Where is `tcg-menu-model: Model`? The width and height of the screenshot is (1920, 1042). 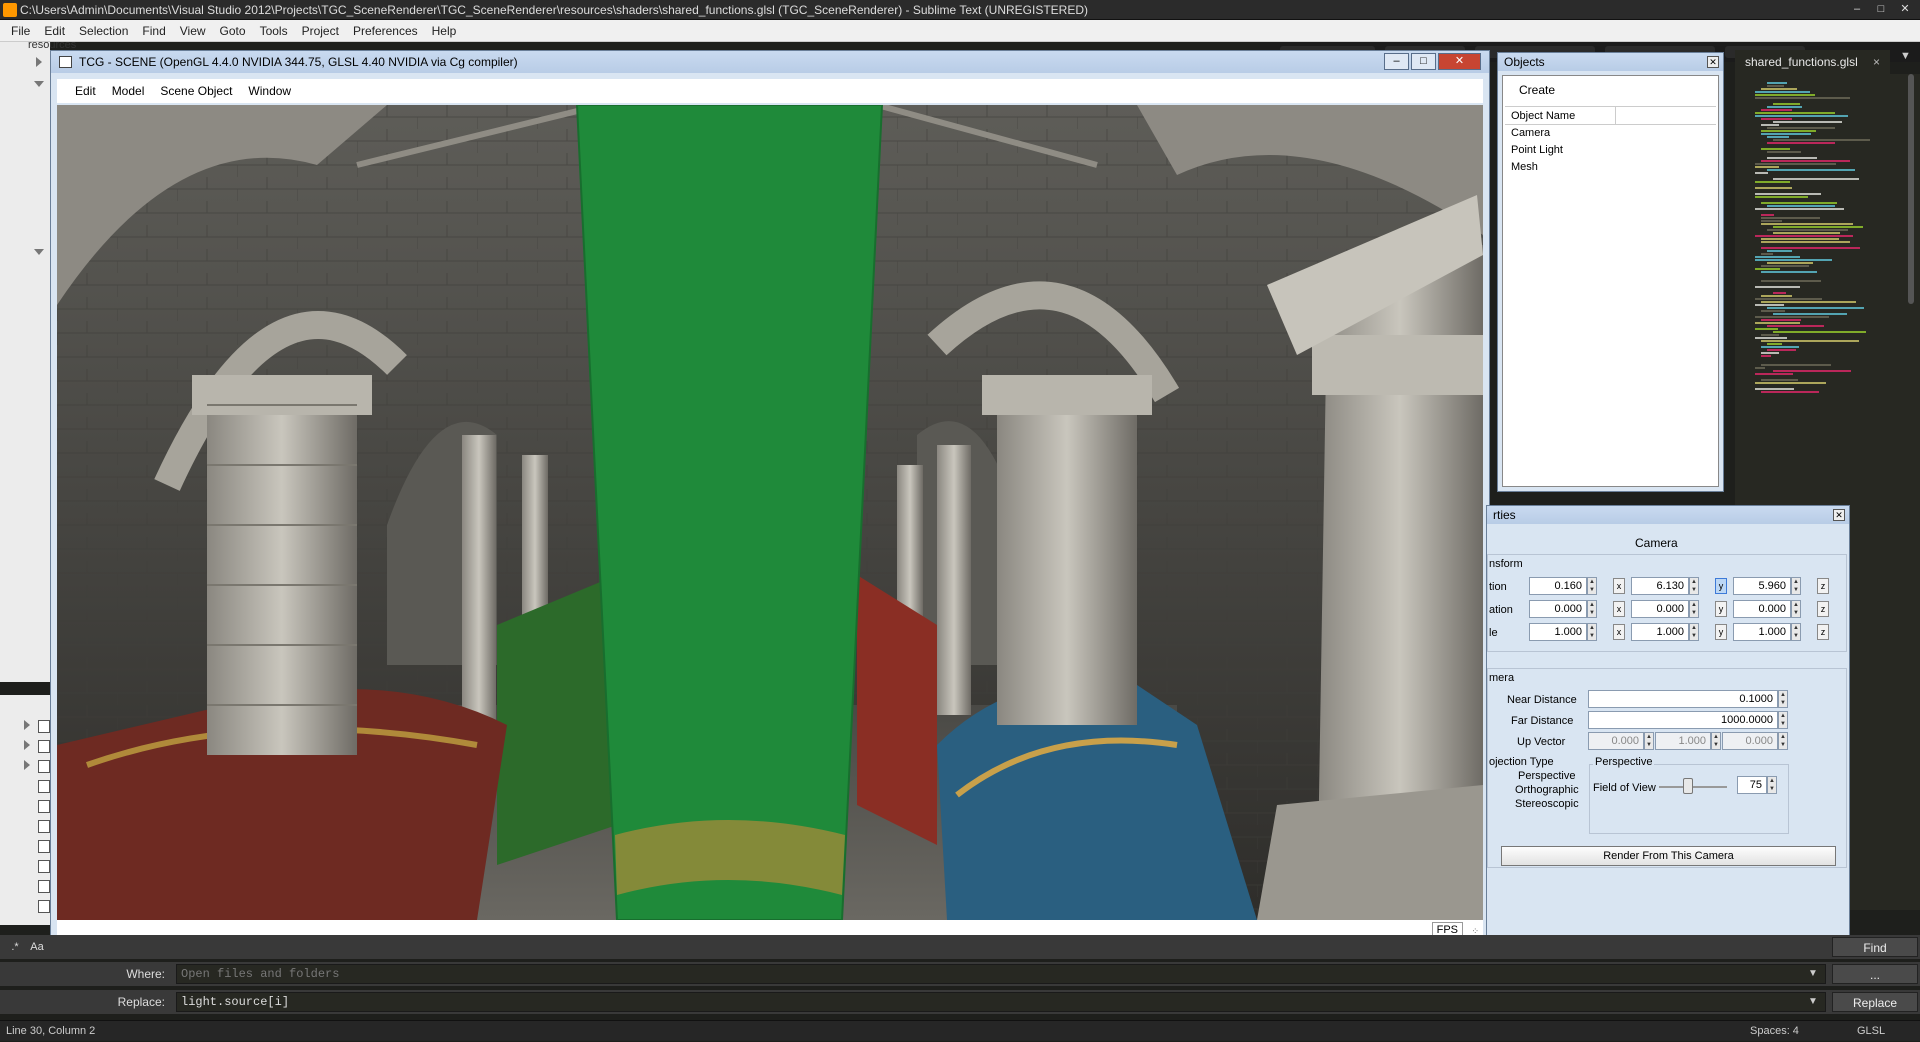
tcg-menu-model: Model is located at coordinates (128, 91).